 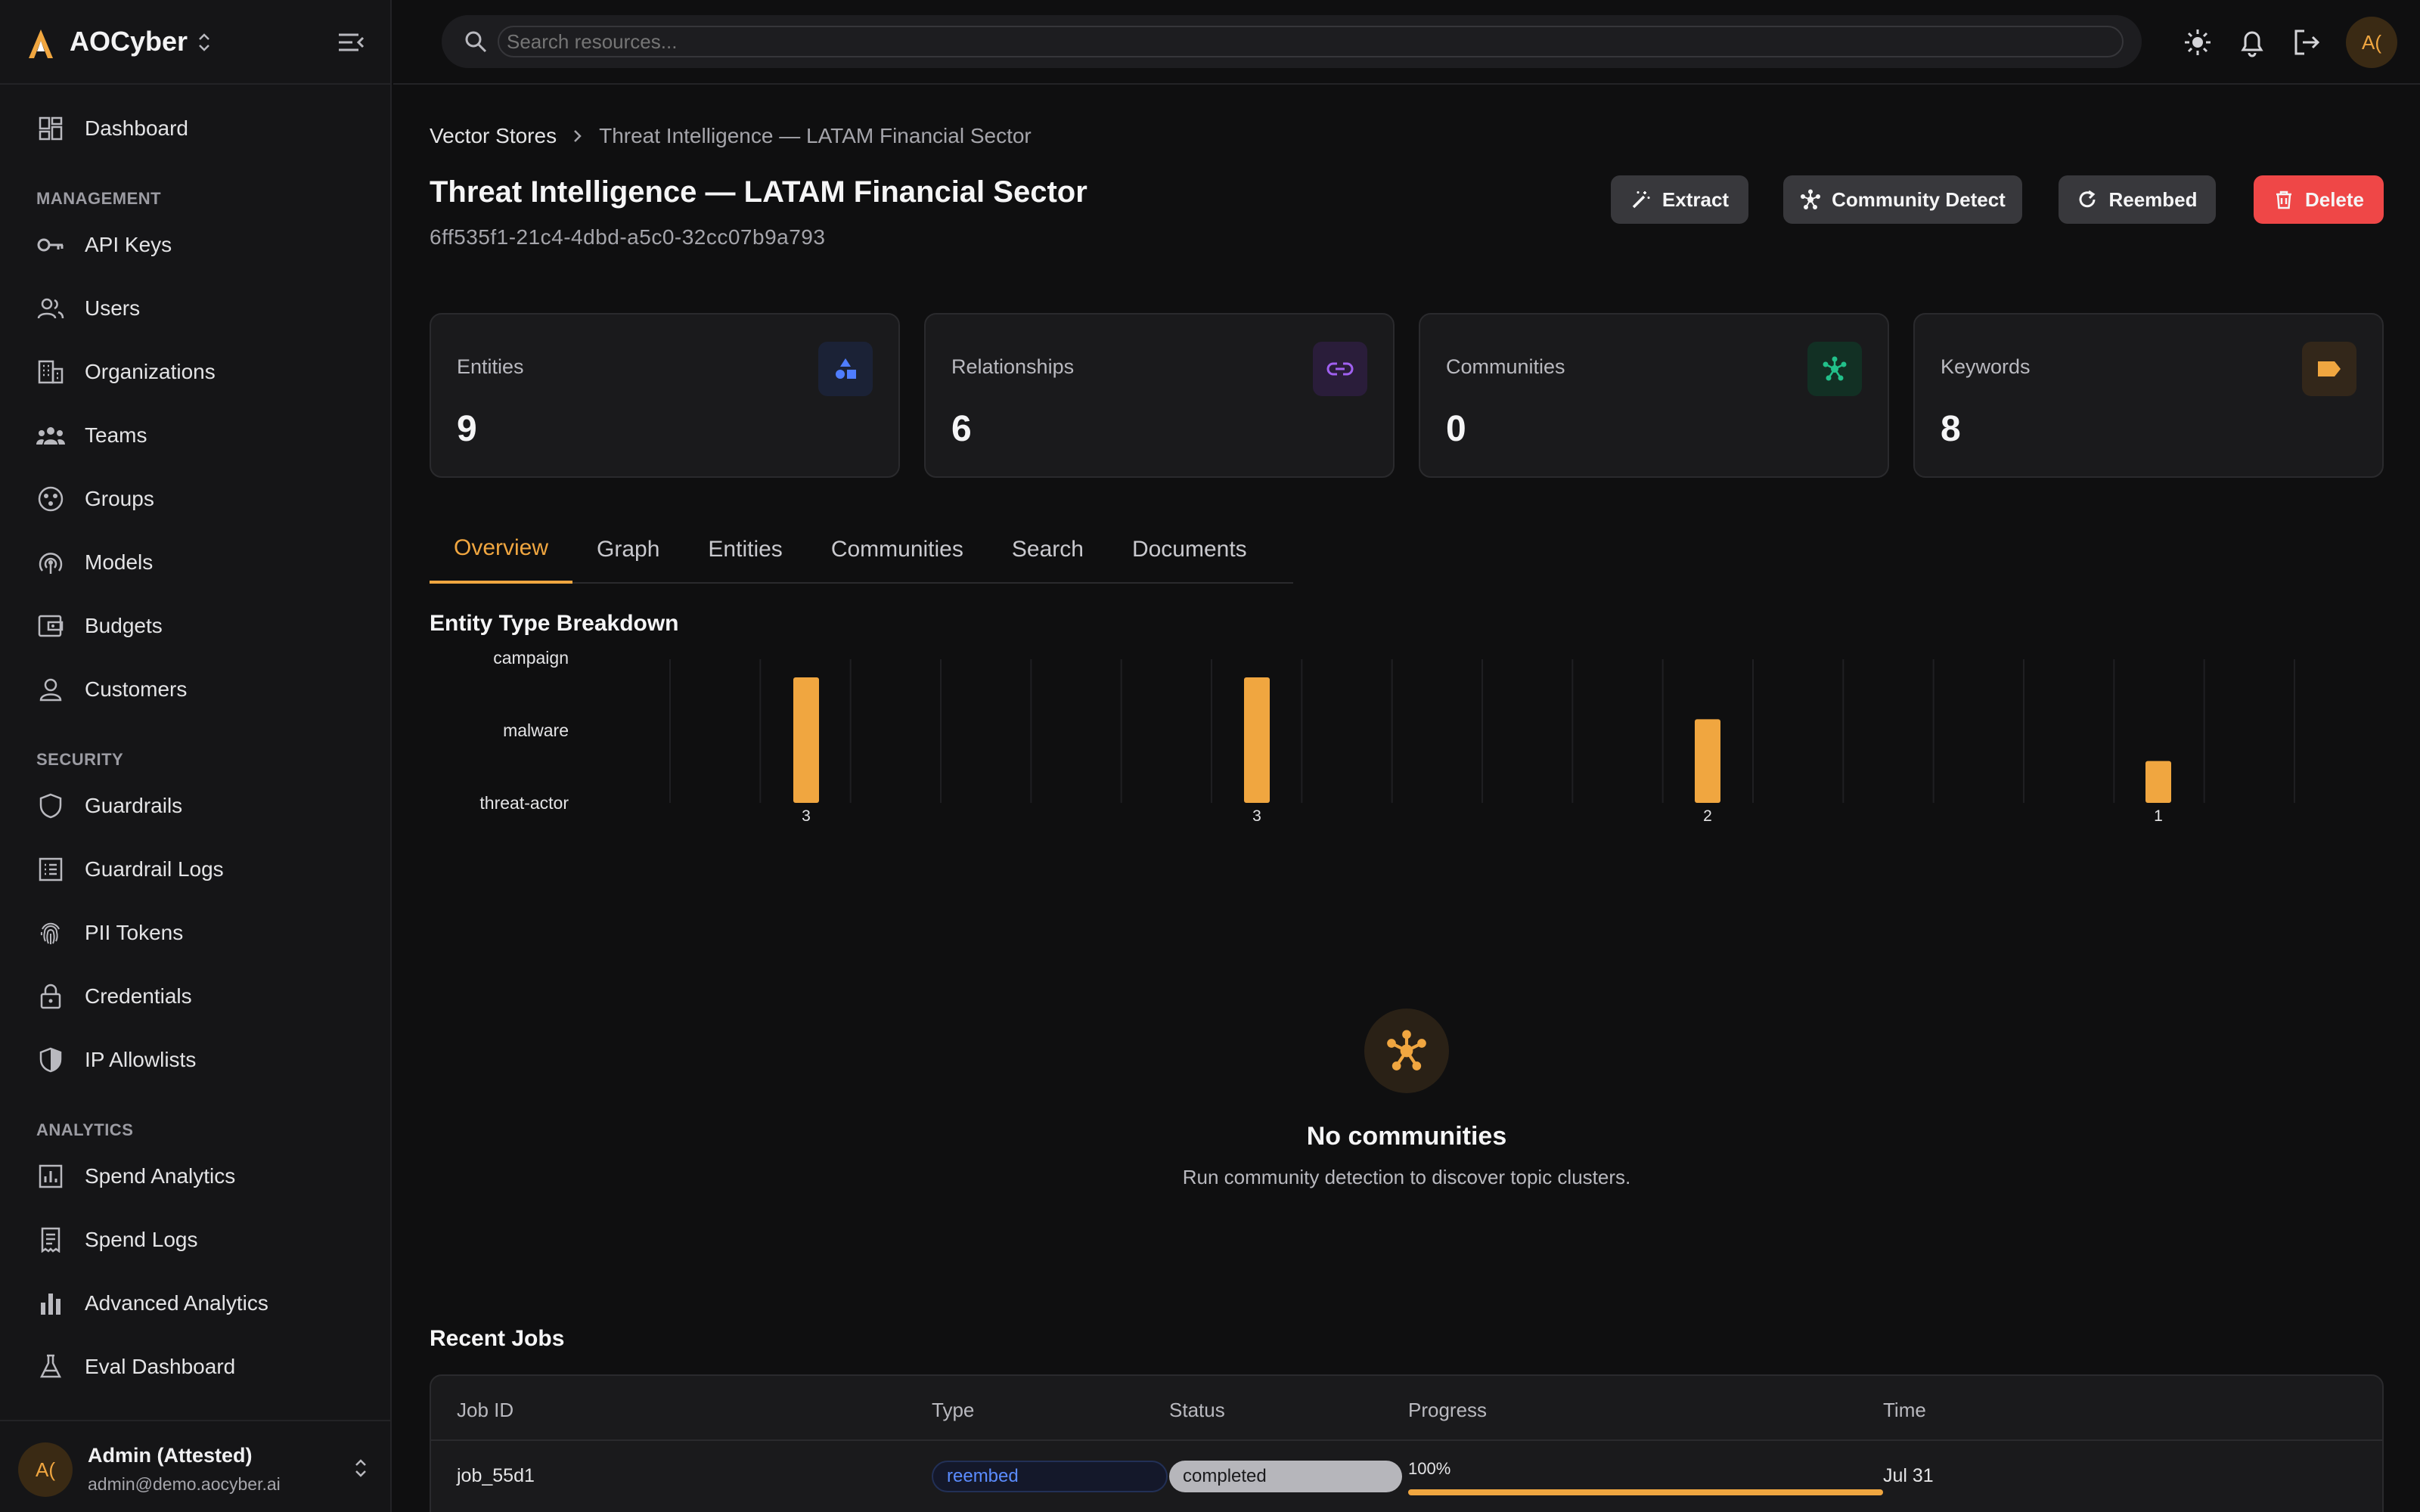 What do you see at coordinates (202, 245) in the screenshot?
I see `sidebar-item-api-keys: API Keys` at bounding box center [202, 245].